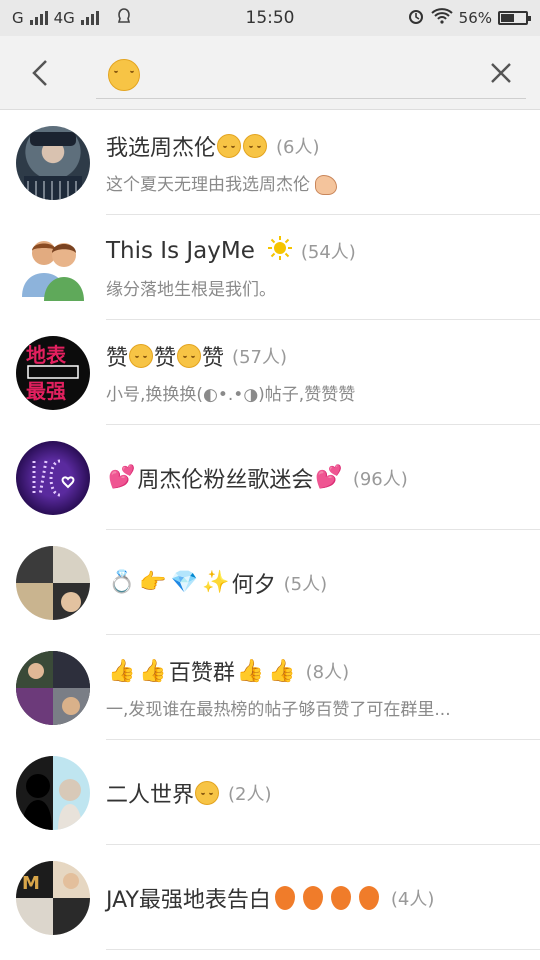 The image size is (540, 960). What do you see at coordinates (327, 672) in the screenshot?
I see `member-count: (8人)` at bounding box center [327, 672].